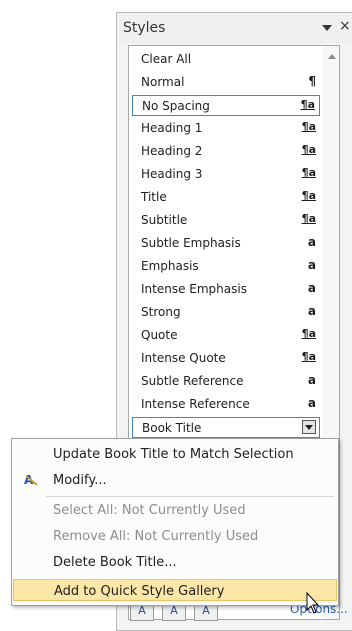  What do you see at coordinates (161, 312) in the screenshot?
I see `style-name: Strong` at bounding box center [161, 312].